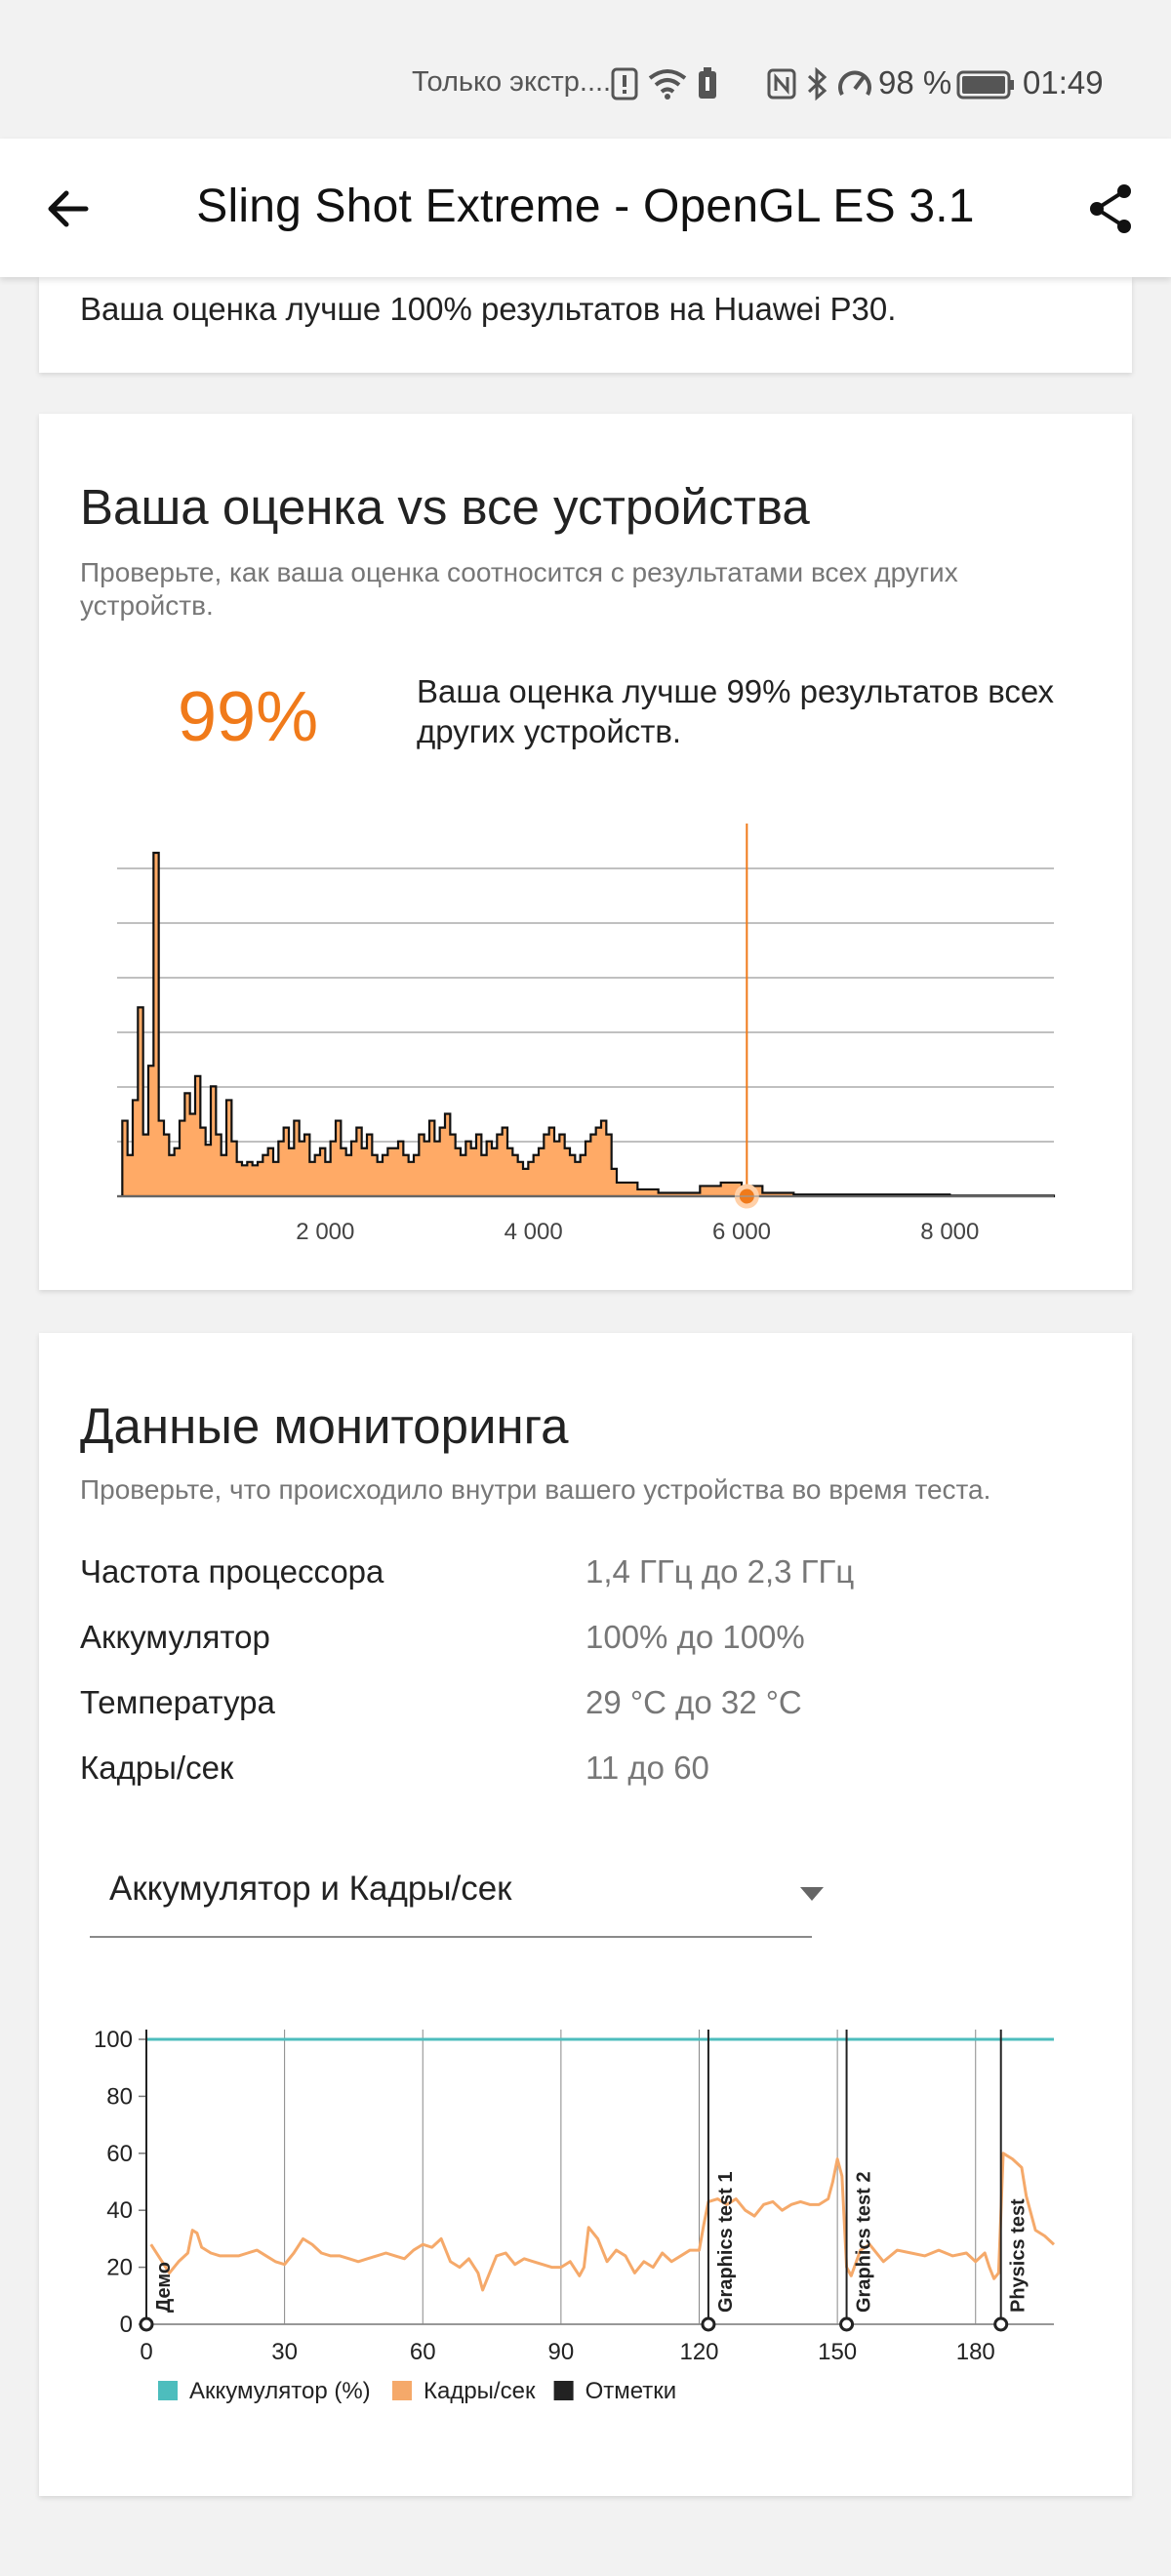 The width and height of the screenshot is (1171, 2576). What do you see at coordinates (707, 83) in the screenshot?
I see `battery-saver-icon` at bounding box center [707, 83].